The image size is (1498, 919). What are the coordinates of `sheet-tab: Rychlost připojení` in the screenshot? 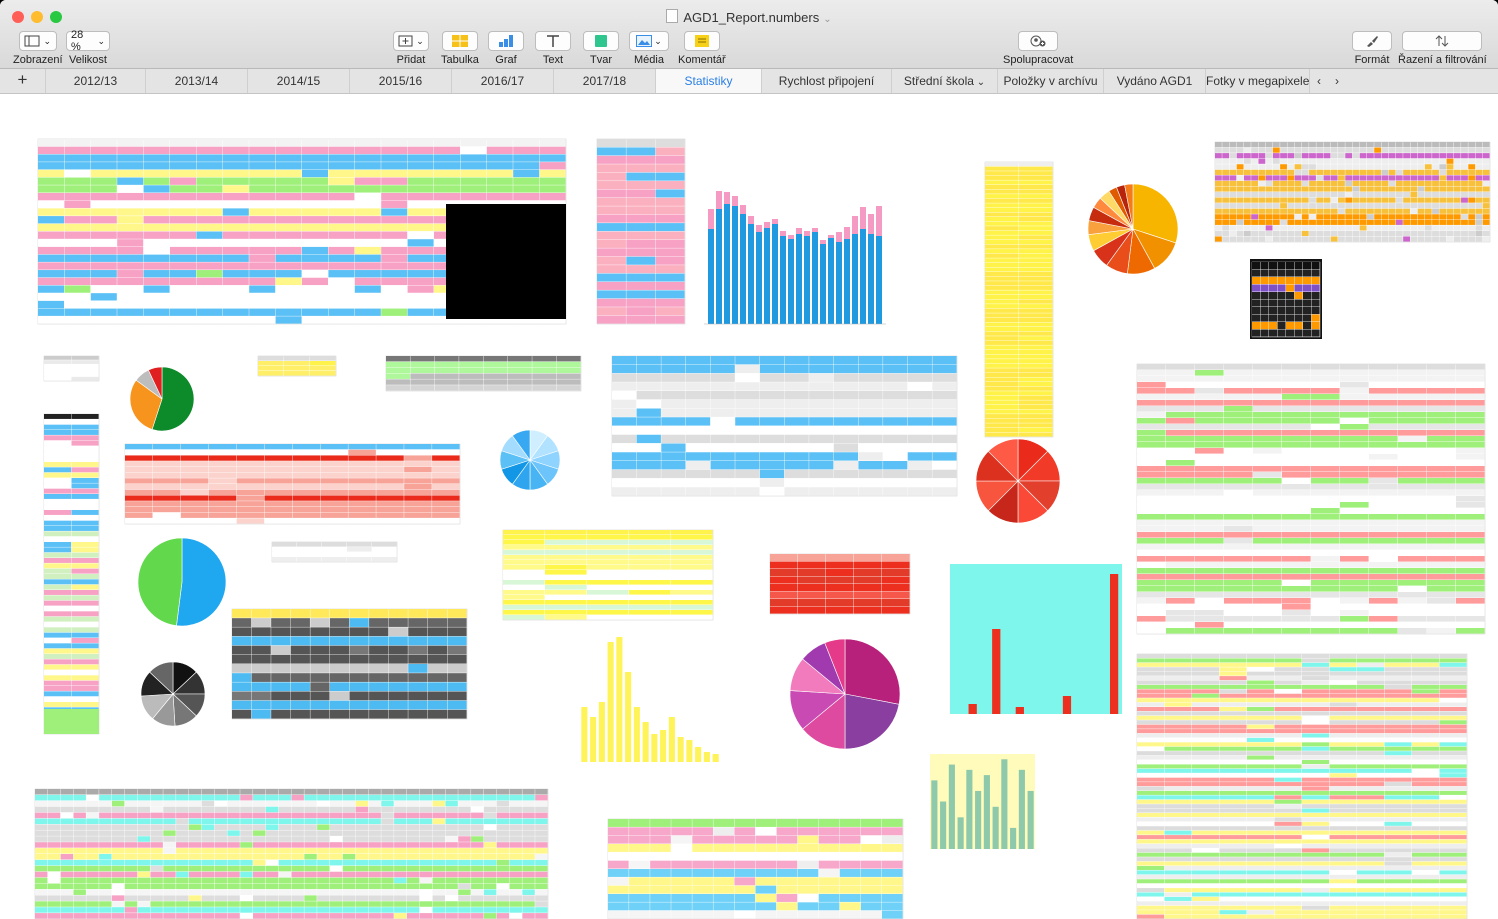 It's located at (827, 81).